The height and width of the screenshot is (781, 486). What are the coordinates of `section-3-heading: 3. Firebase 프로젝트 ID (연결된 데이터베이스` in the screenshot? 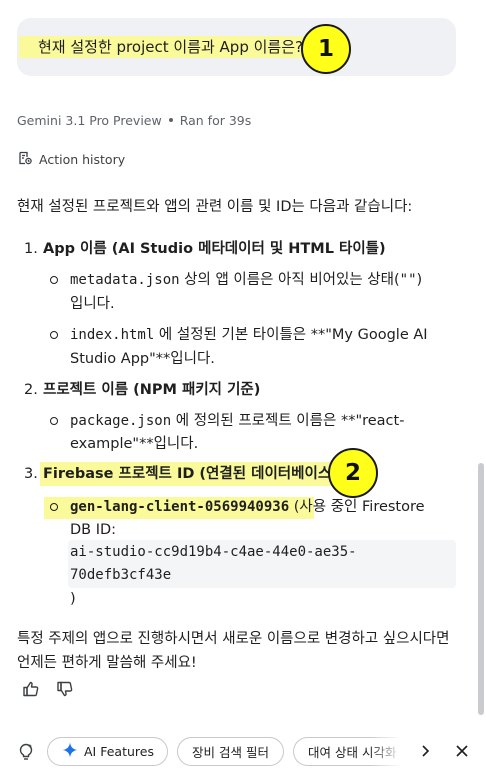 It's located at (178, 474).